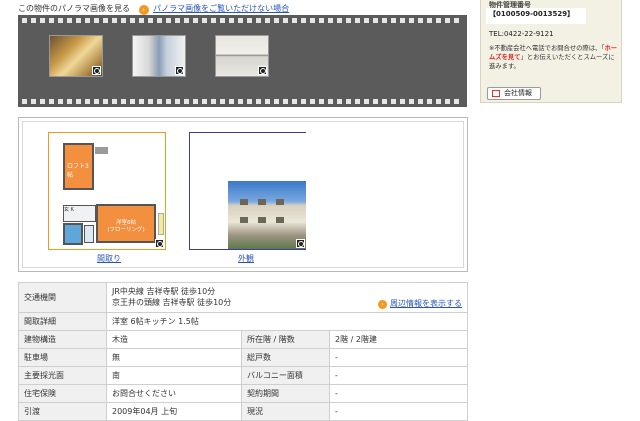 This screenshot has height=421, width=640. Describe the element at coordinates (62, 411) in the screenshot. I see `row-label: 引渡` at that location.